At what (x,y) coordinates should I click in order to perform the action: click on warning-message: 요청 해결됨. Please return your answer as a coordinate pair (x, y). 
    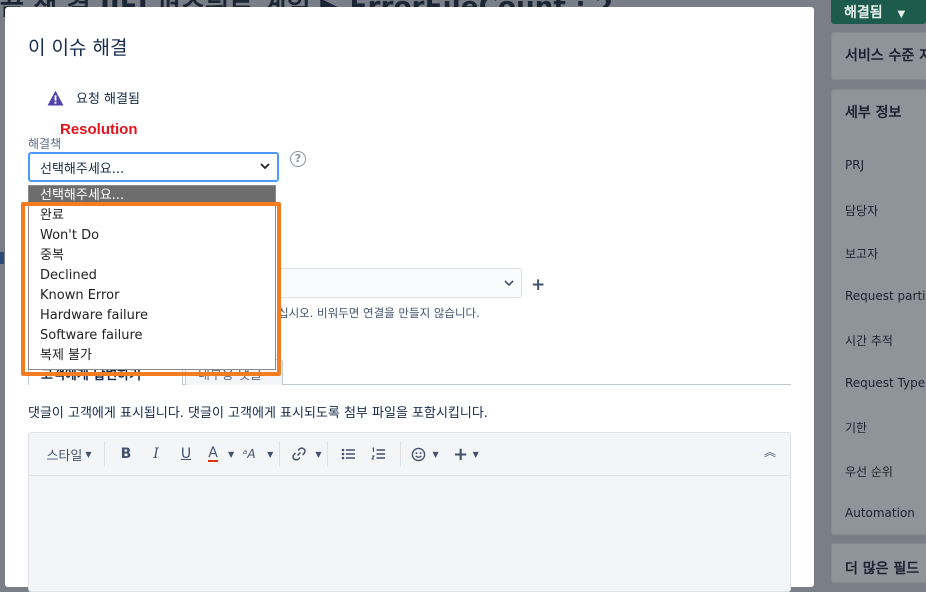
    Looking at the image, I should click on (93, 97).